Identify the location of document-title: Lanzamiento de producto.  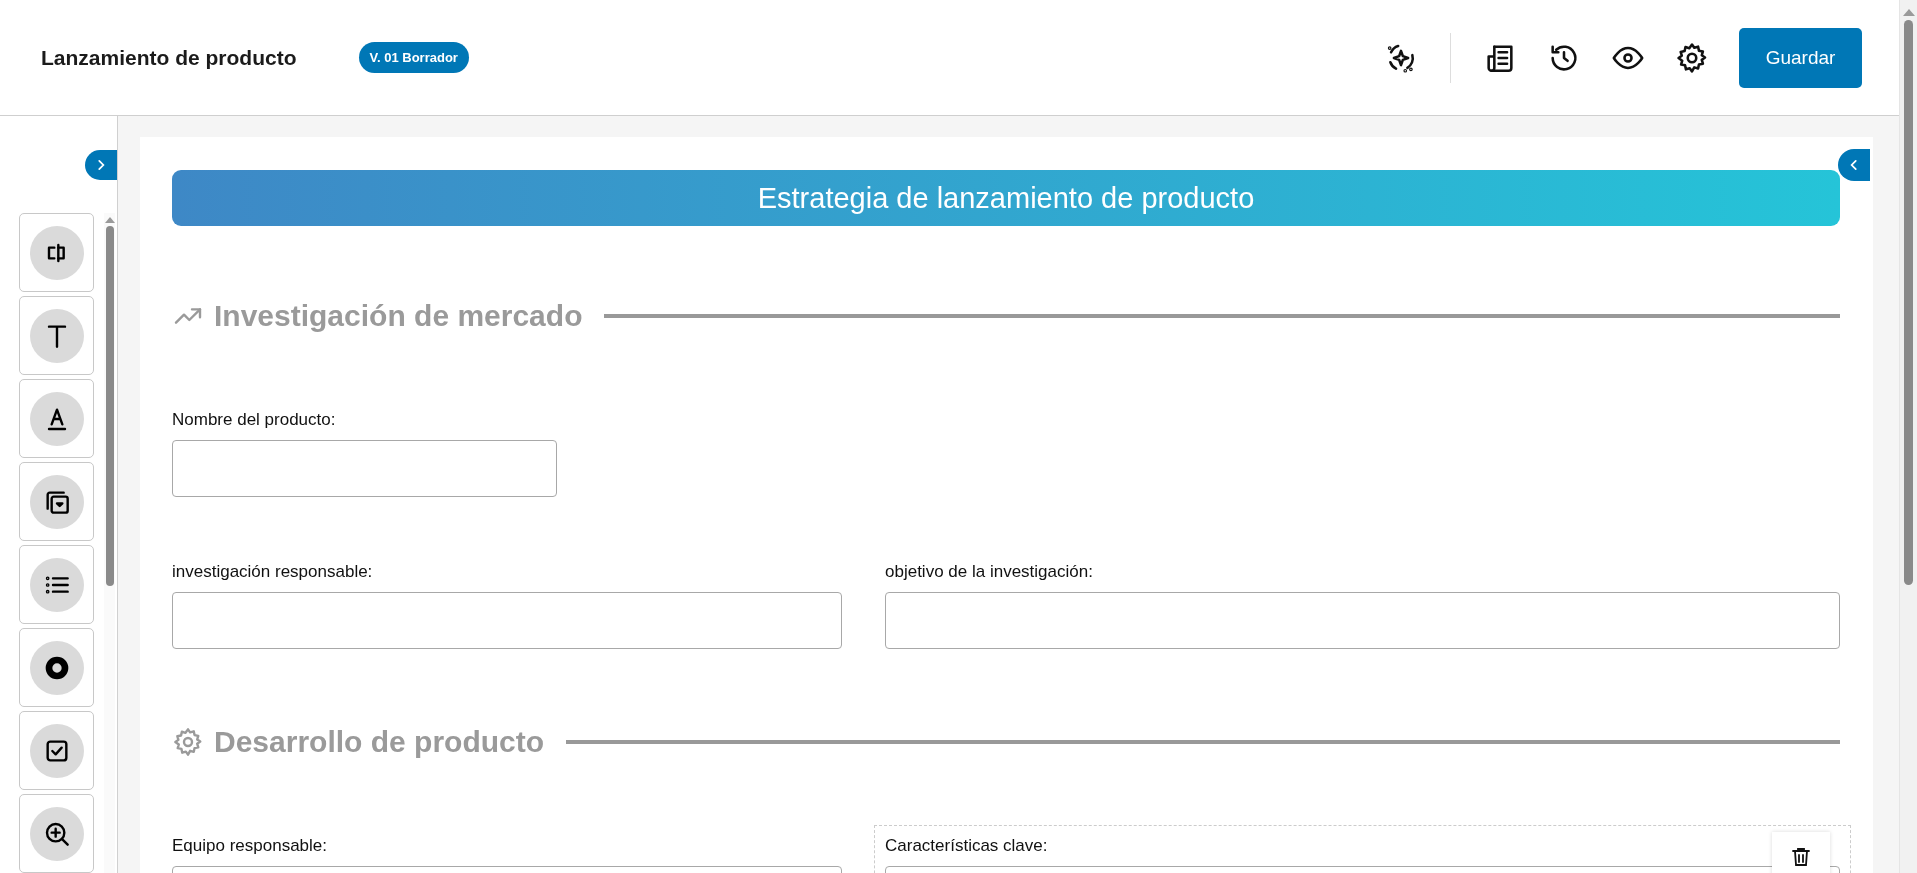
(169, 57).